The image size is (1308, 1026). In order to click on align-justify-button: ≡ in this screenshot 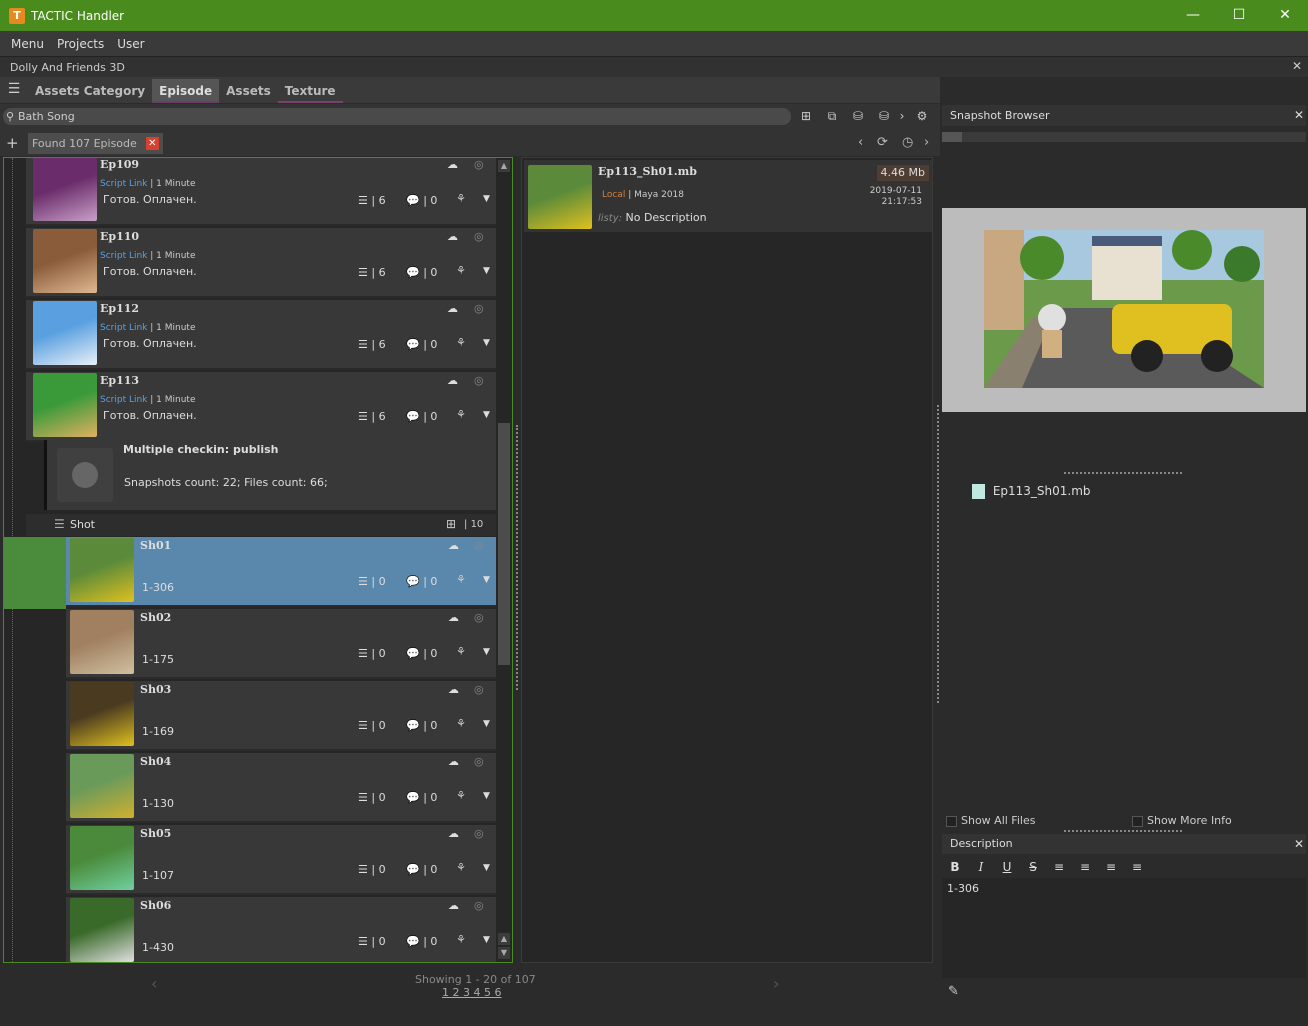, I will do `click(1137, 867)`.